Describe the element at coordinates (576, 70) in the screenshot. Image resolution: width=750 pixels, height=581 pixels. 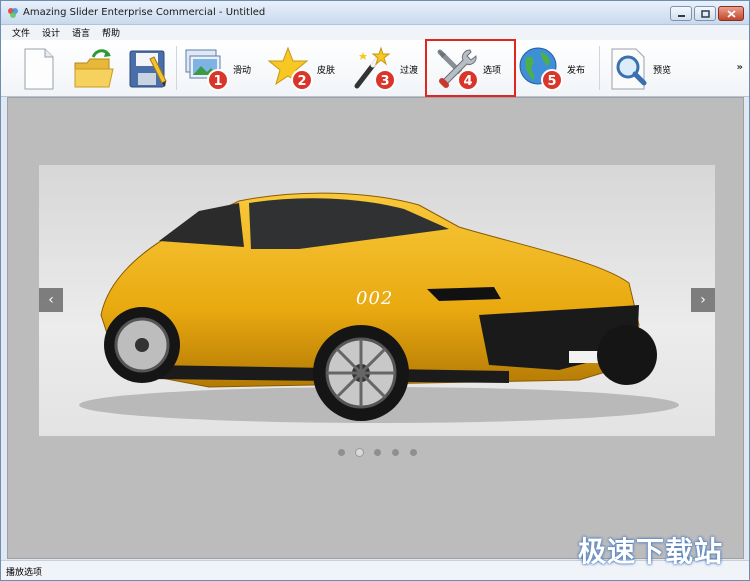
I see `publish-label: 发布` at that location.